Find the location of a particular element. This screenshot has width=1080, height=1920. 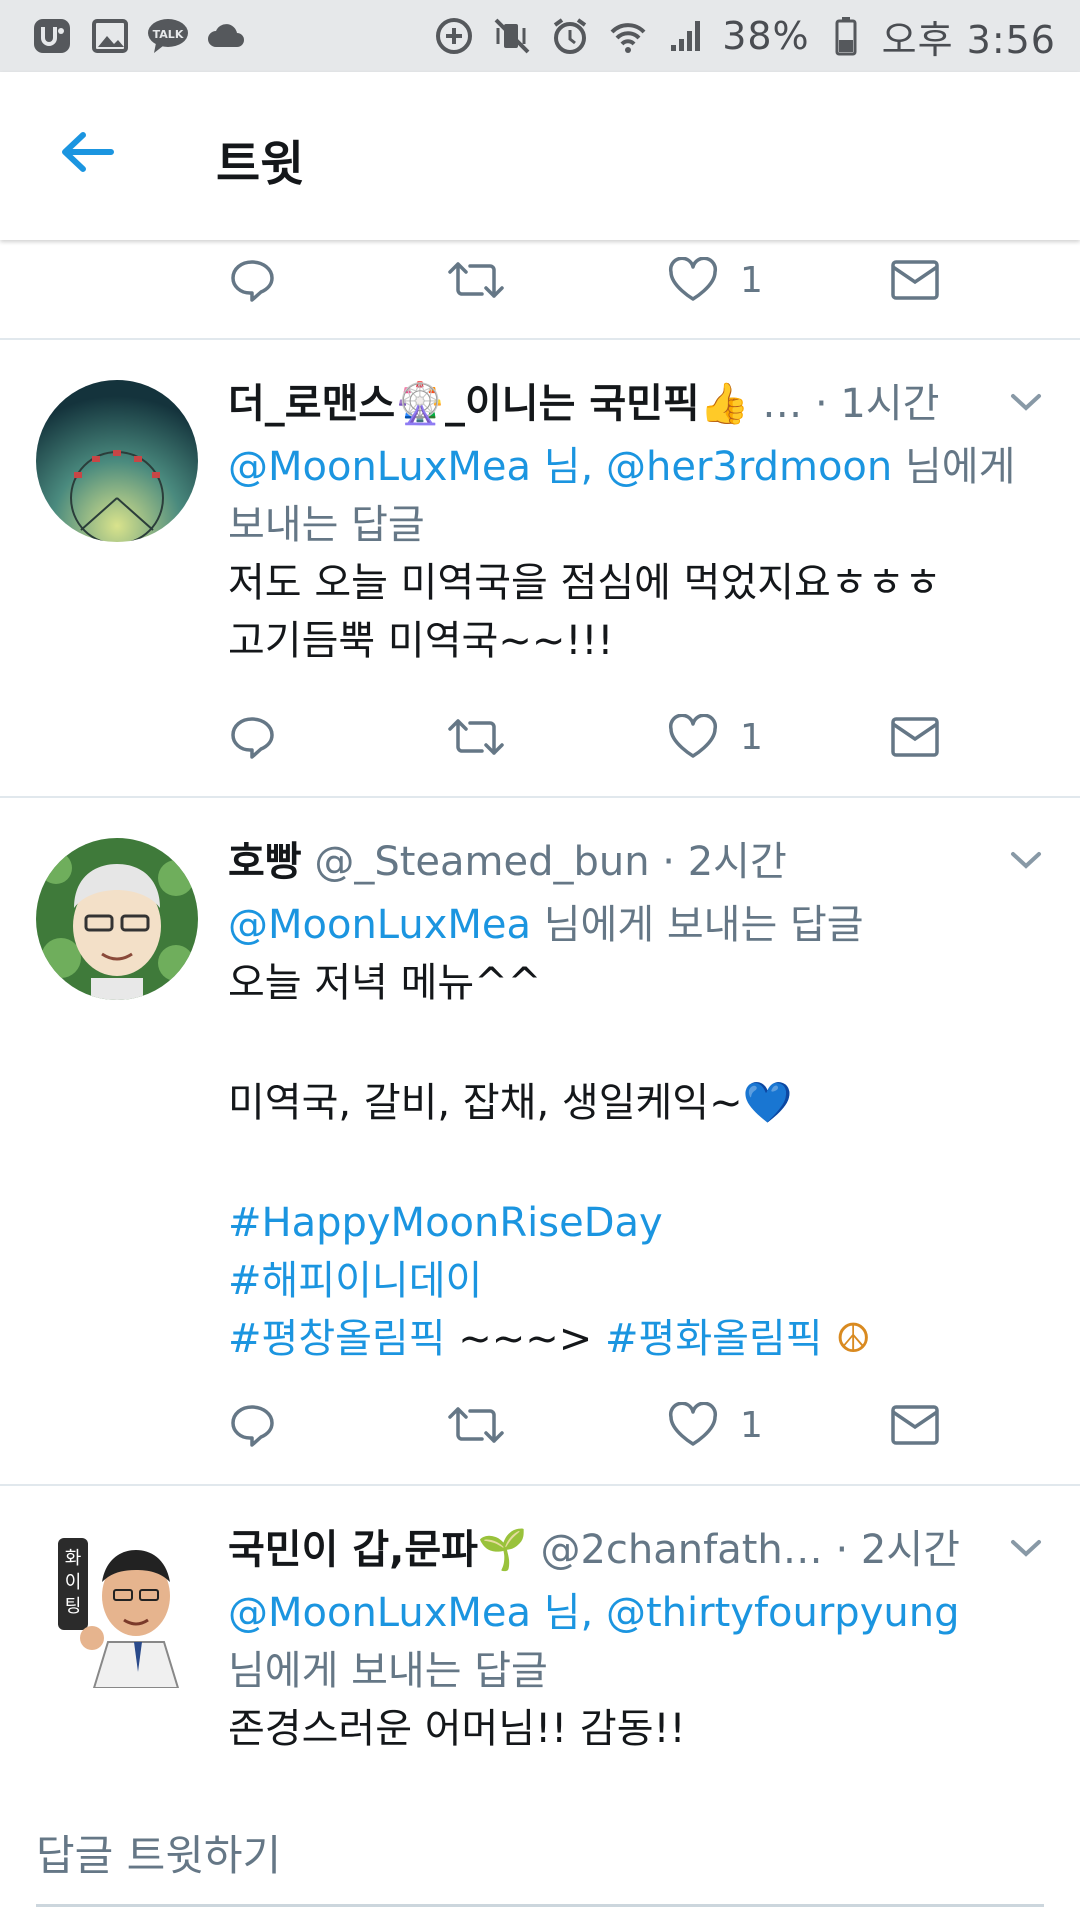

tweet-text: 존경스러운 어머님!! 감동!! is located at coordinates (457, 1729).